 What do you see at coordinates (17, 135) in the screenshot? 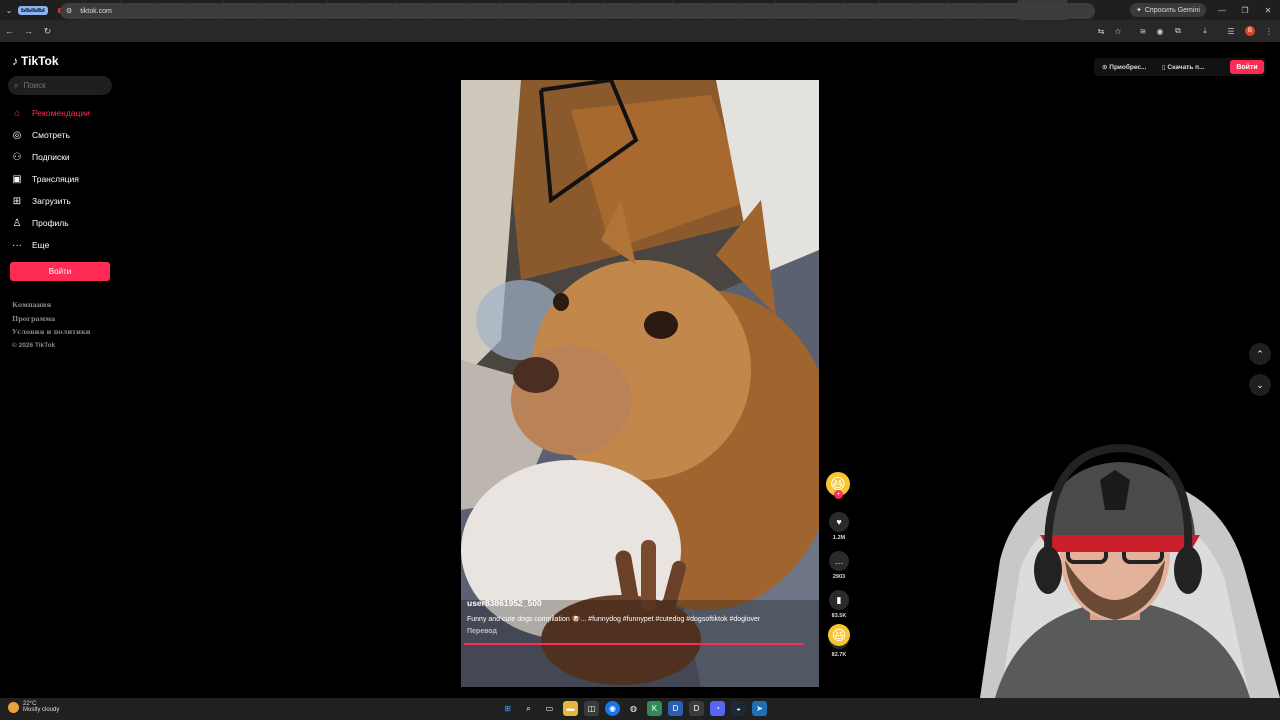
I see `compass-icon: ◎` at bounding box center [17, 135].